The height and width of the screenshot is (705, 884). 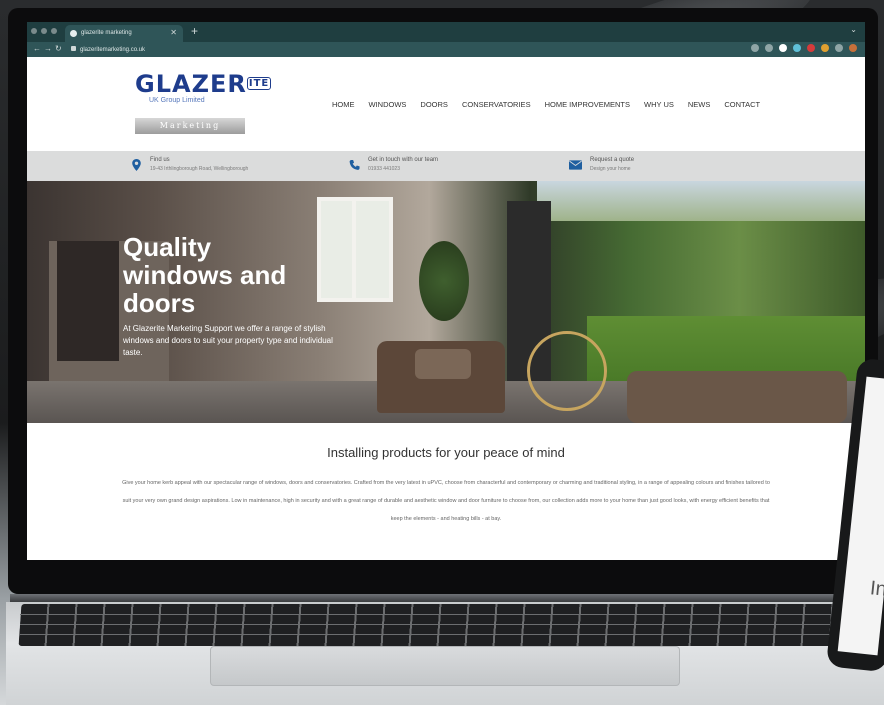 What do you see at coordinates (445, 598) in the screenshot?
I see `laptop-hinge` at bounding box center [445, 598].